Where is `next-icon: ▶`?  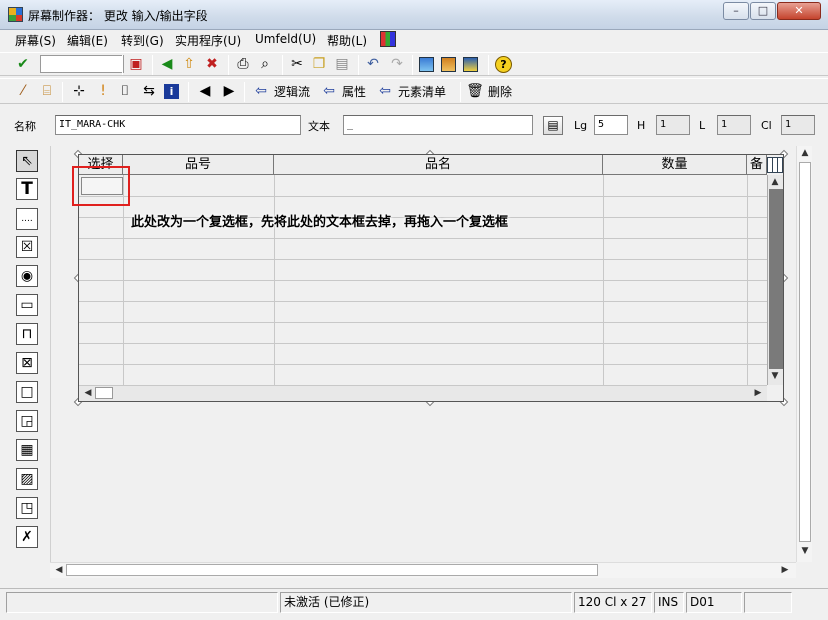 next-icon: ▶ is located at coordinates (229, 91).